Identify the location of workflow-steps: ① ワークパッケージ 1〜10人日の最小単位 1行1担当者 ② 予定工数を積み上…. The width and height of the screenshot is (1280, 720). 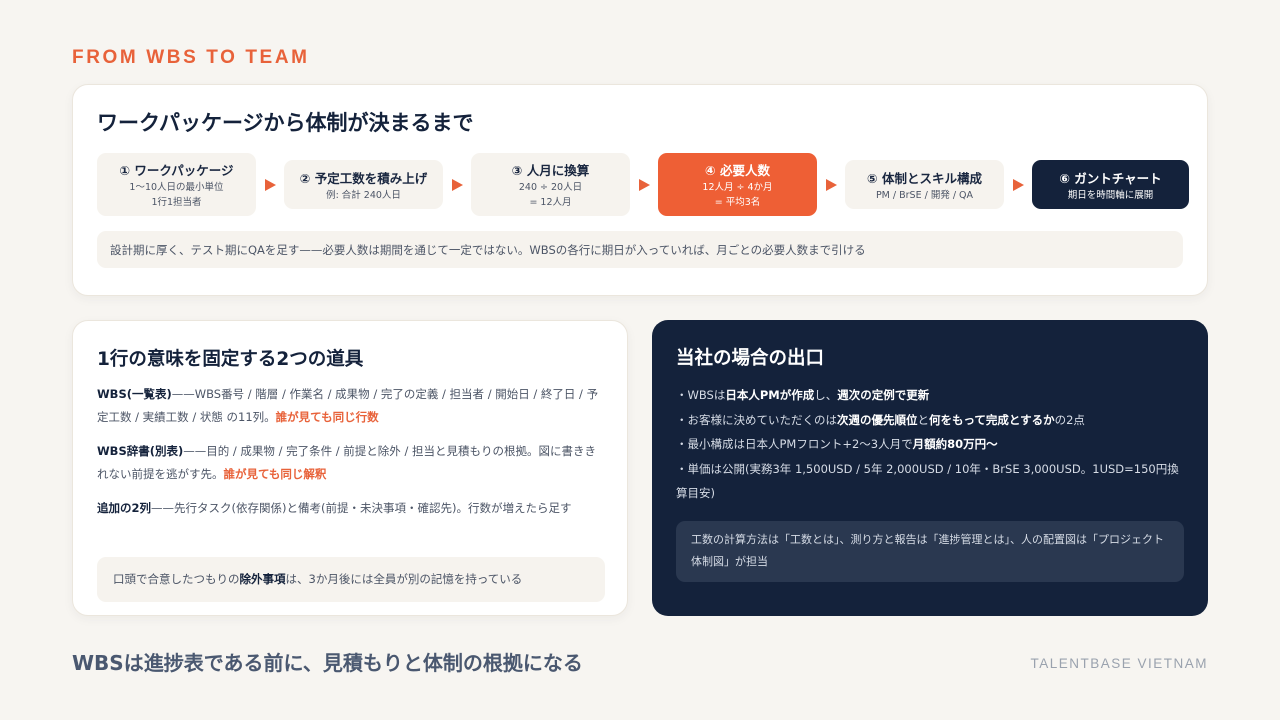
(643, 184).